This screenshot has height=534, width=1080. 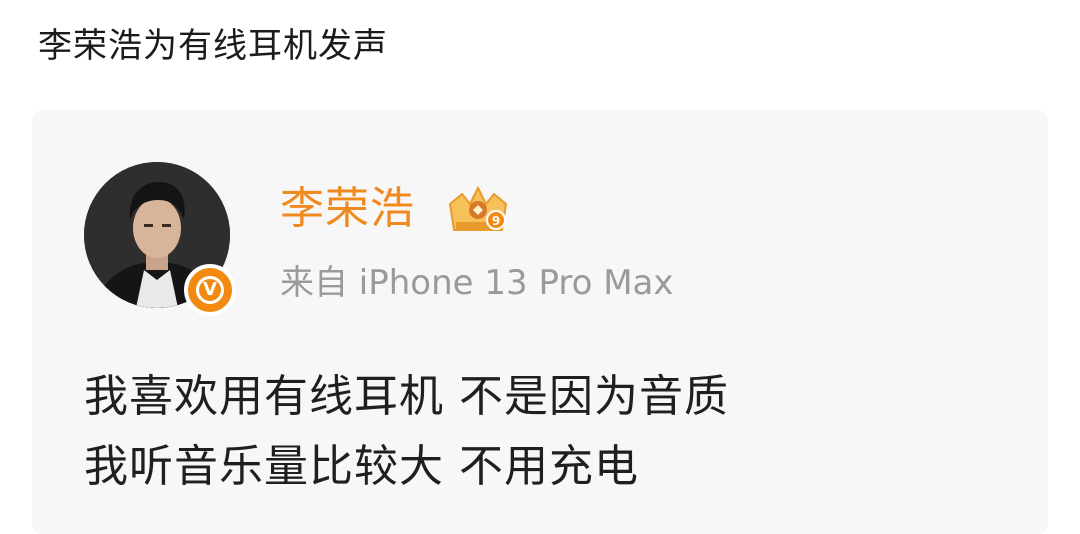 What do you see at coordinates (496, 221) in the screenshot?
I see `badge-level: 9` at bounding box center [496, 221].